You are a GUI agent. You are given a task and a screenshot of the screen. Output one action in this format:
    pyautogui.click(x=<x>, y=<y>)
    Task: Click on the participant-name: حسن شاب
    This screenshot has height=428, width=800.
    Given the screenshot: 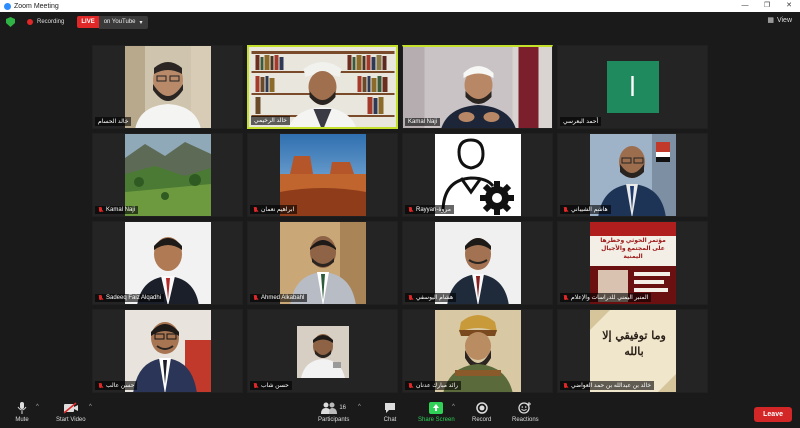 What is the action you would take?
    pyautogui.click(x=275, y=386)
    